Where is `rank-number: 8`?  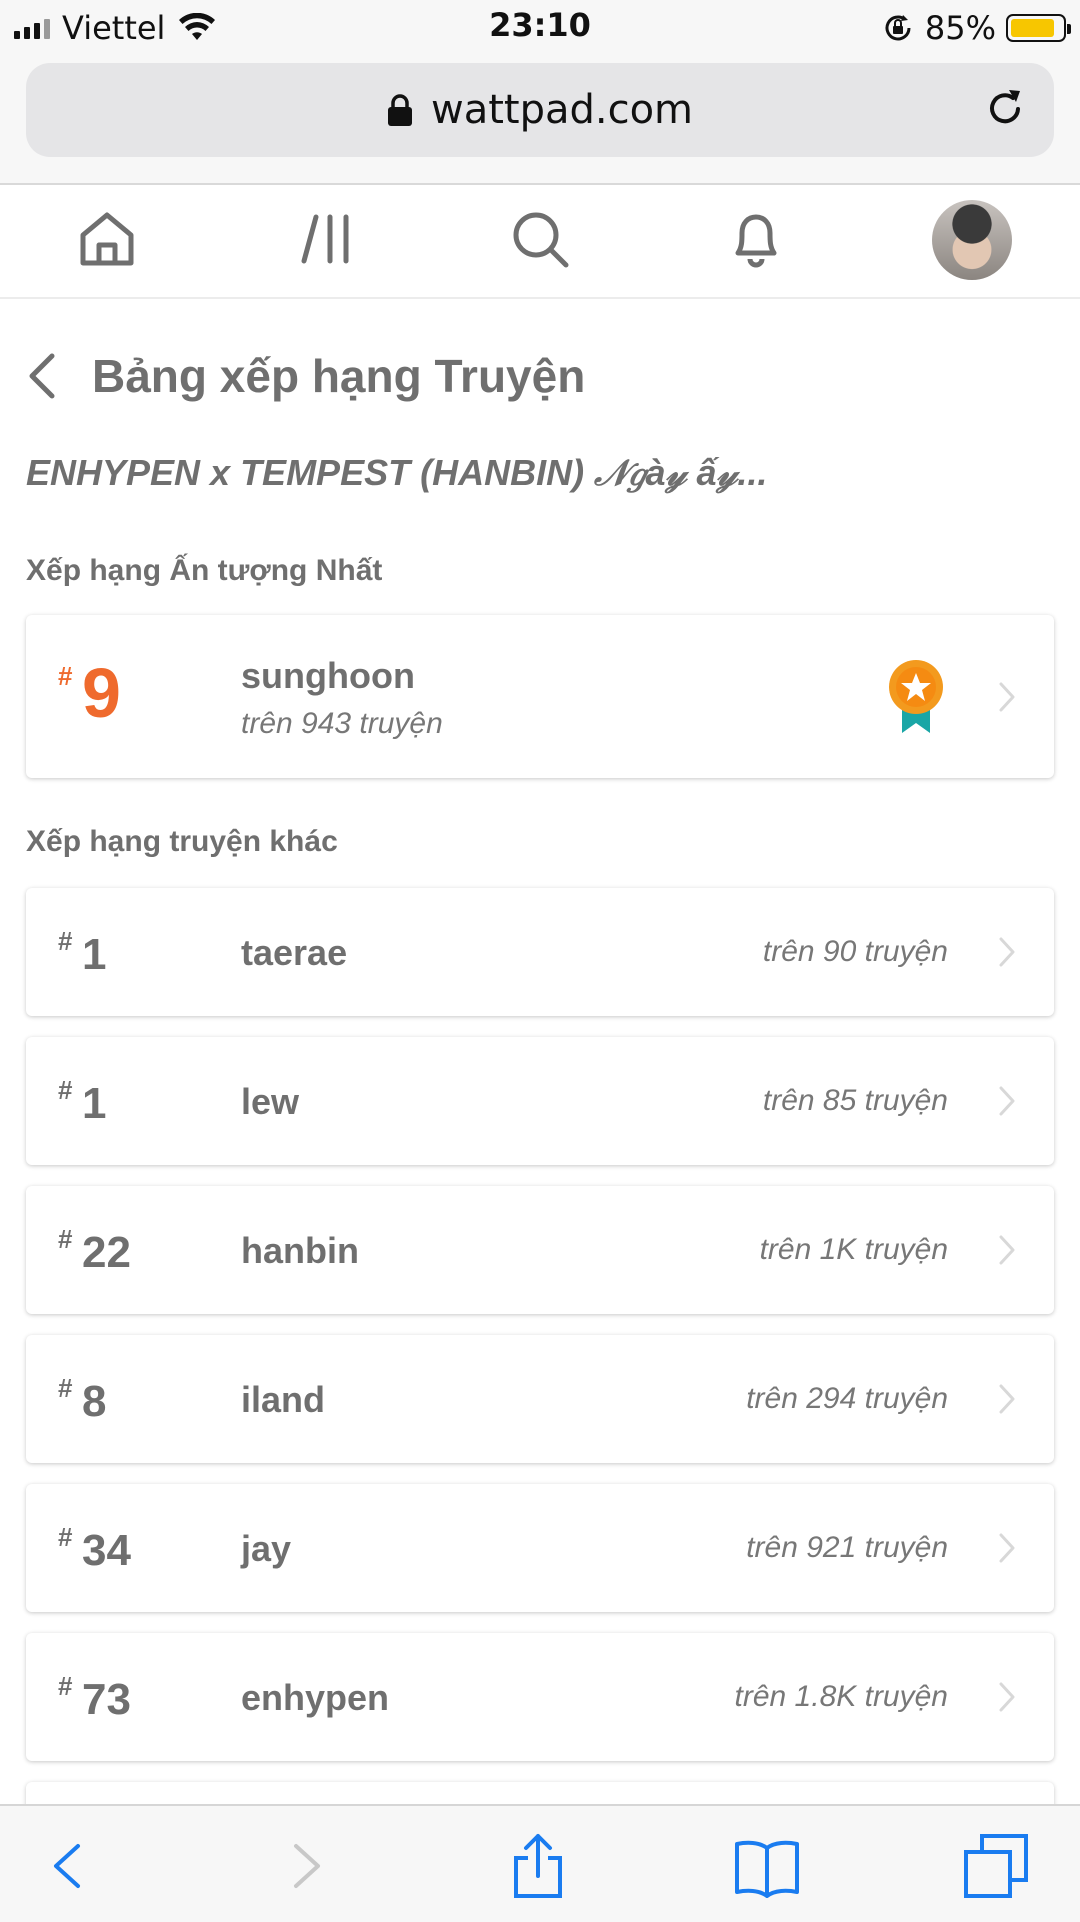
rank-number: 8 is located at coordinates (94, 1401).